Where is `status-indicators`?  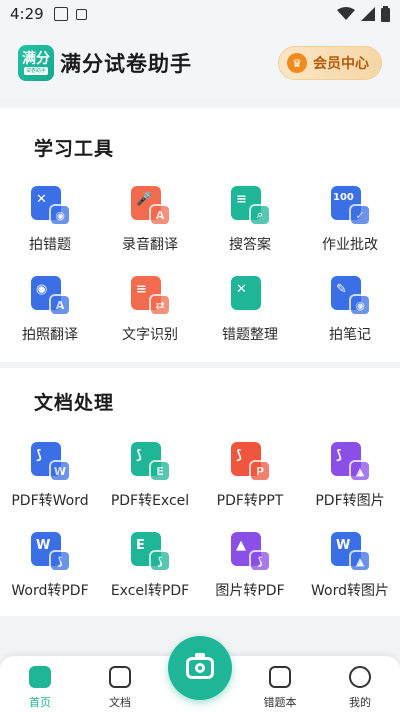
status-indicators is located at coordinates (363, 14).